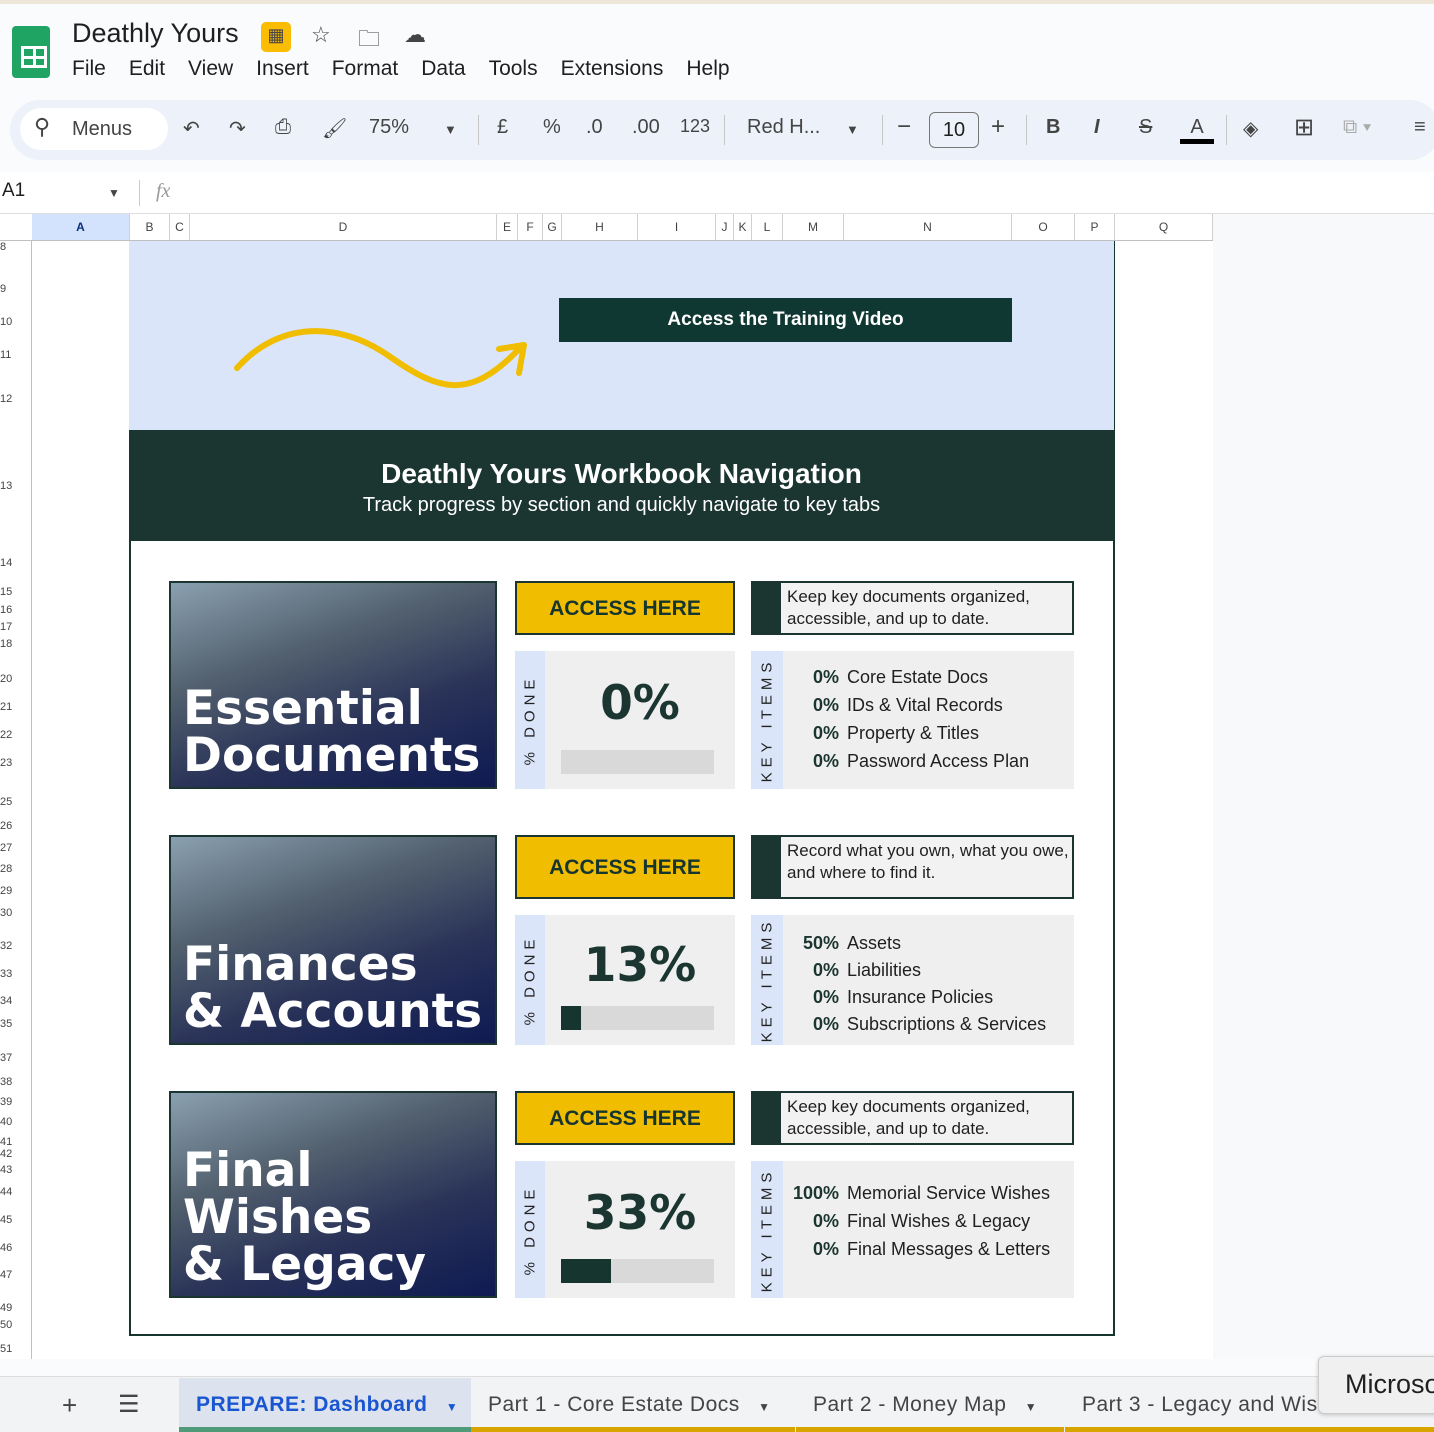 Image resolution: width=1434 pixels, height=1432 pixels. I want to click on column-header: P, so click(1095, 227).